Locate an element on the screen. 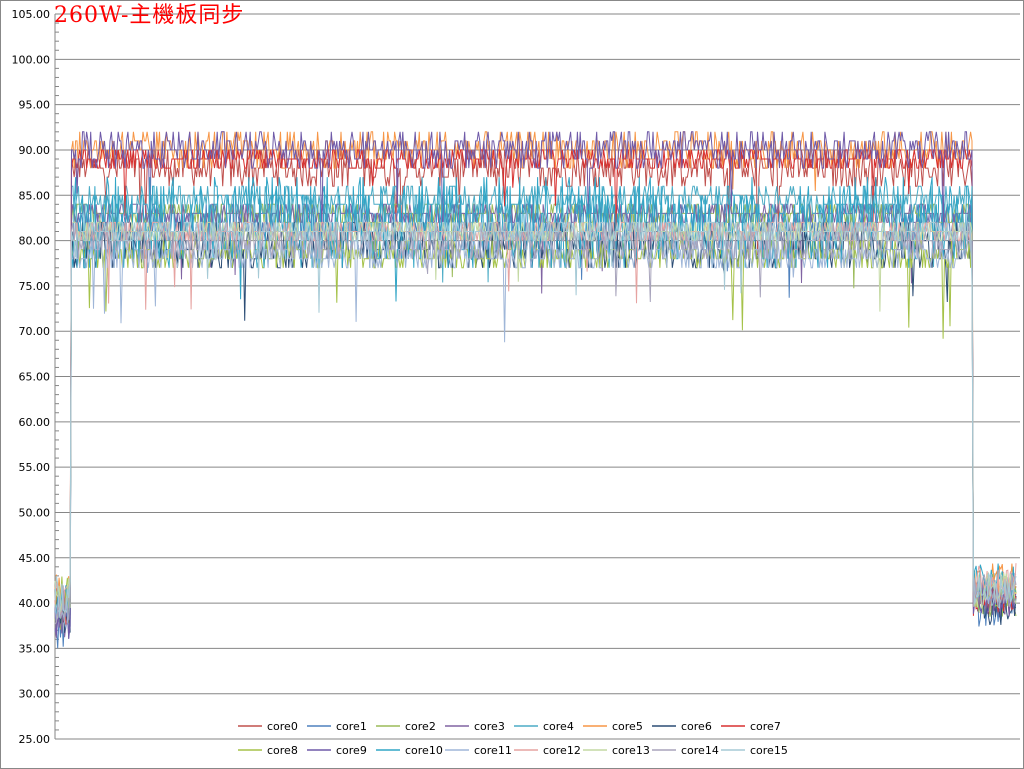 This screenshot has height=769, width=1024. legend-label-core5: core5 is located at coordinates (627, 726).